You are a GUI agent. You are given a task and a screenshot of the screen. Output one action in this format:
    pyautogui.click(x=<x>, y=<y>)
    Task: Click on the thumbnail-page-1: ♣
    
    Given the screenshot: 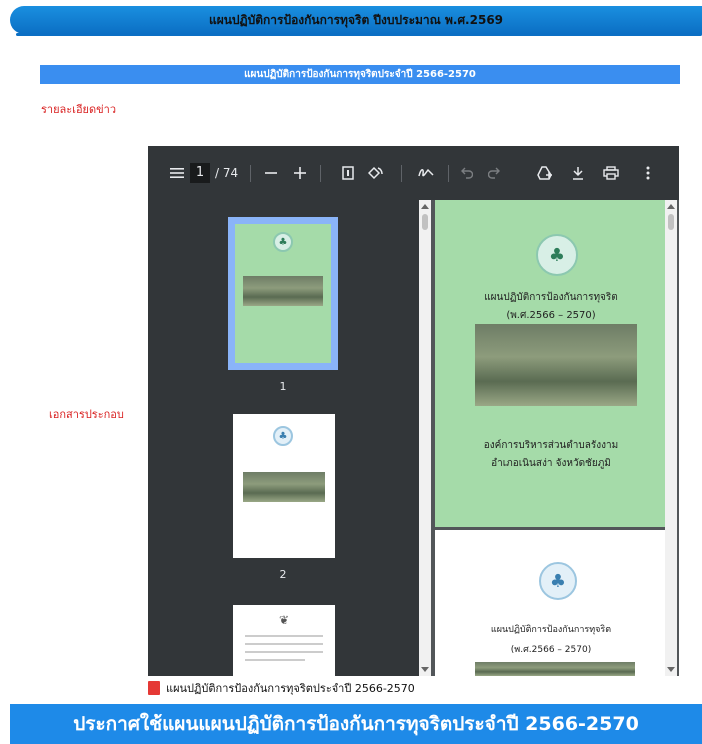 What is the action you would take?
    pyautogui.click(x=283, y=293)
    